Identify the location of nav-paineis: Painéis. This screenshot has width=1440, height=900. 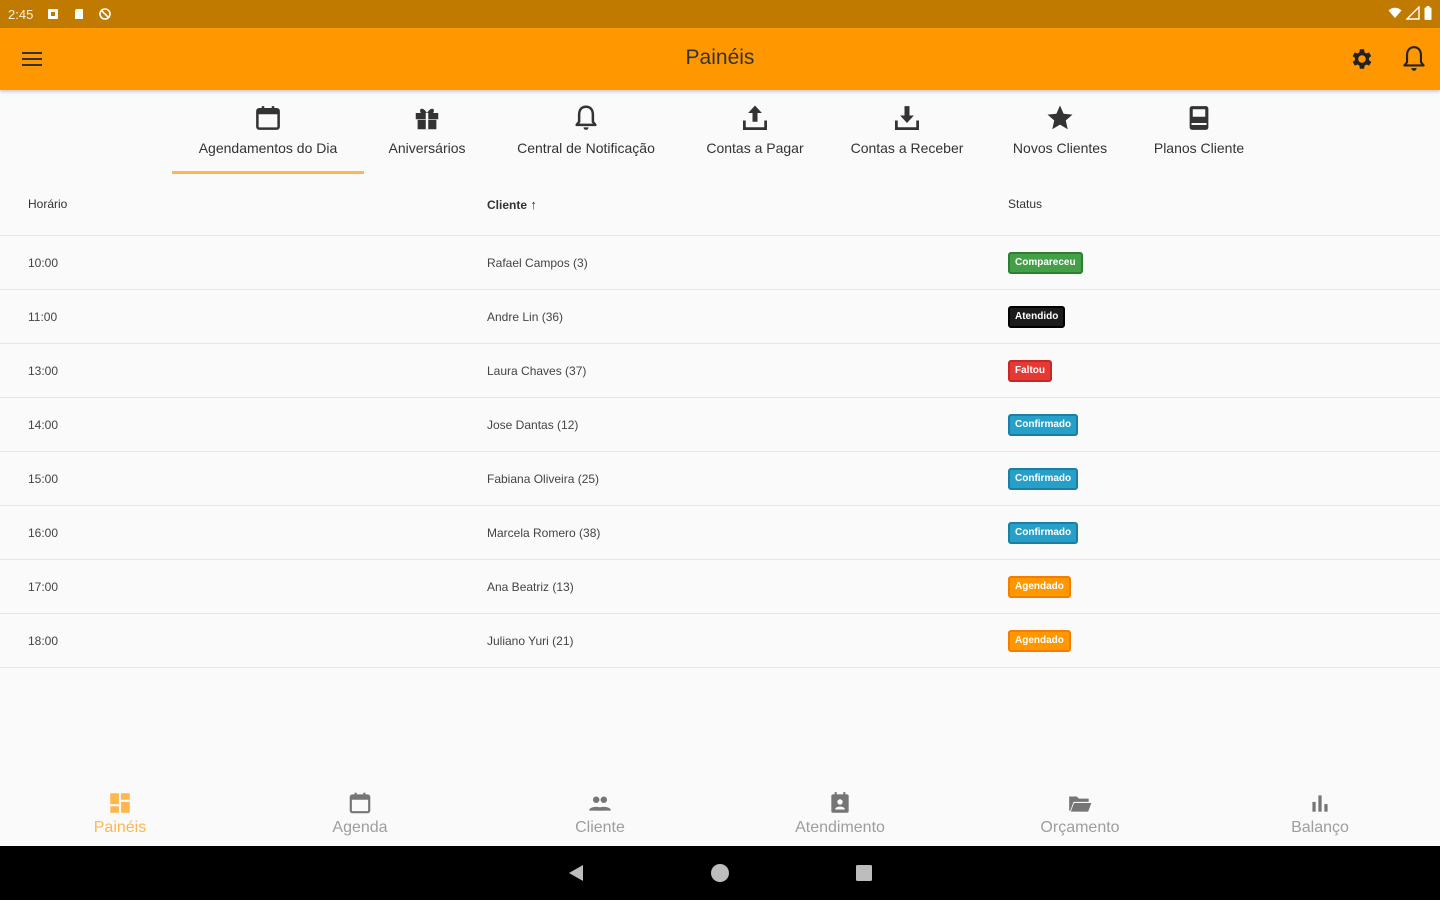
(120, 812).